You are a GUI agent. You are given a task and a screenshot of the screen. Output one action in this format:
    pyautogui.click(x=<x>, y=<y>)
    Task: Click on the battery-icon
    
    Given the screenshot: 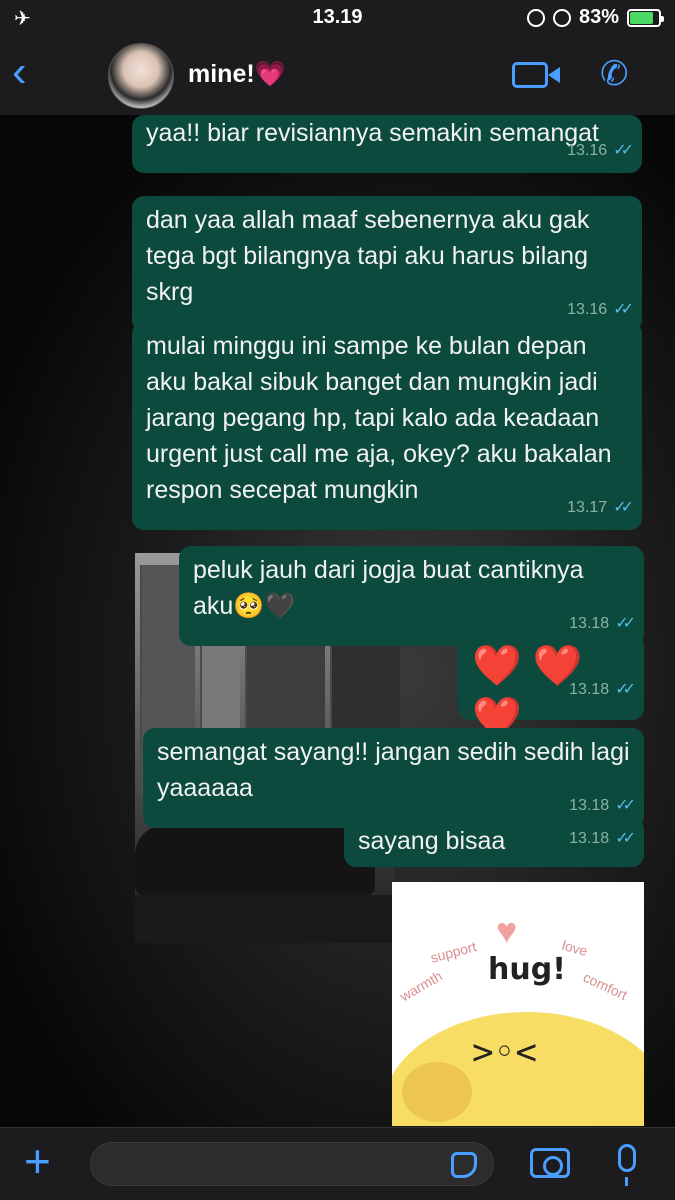 What is the action you would take?
    pyautogui.click(x=645, y=17)
    